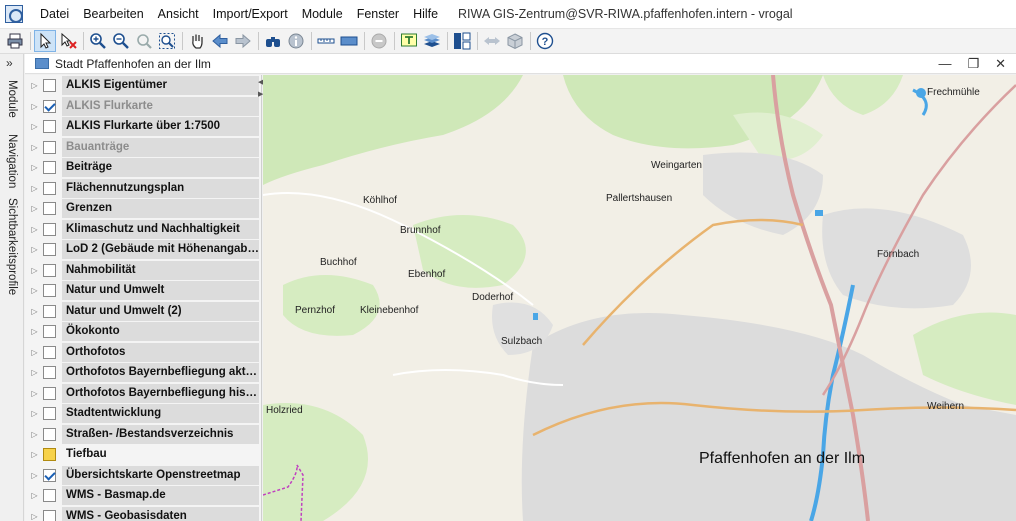  I want to click on measure-distance-icon, so click(326, 41).